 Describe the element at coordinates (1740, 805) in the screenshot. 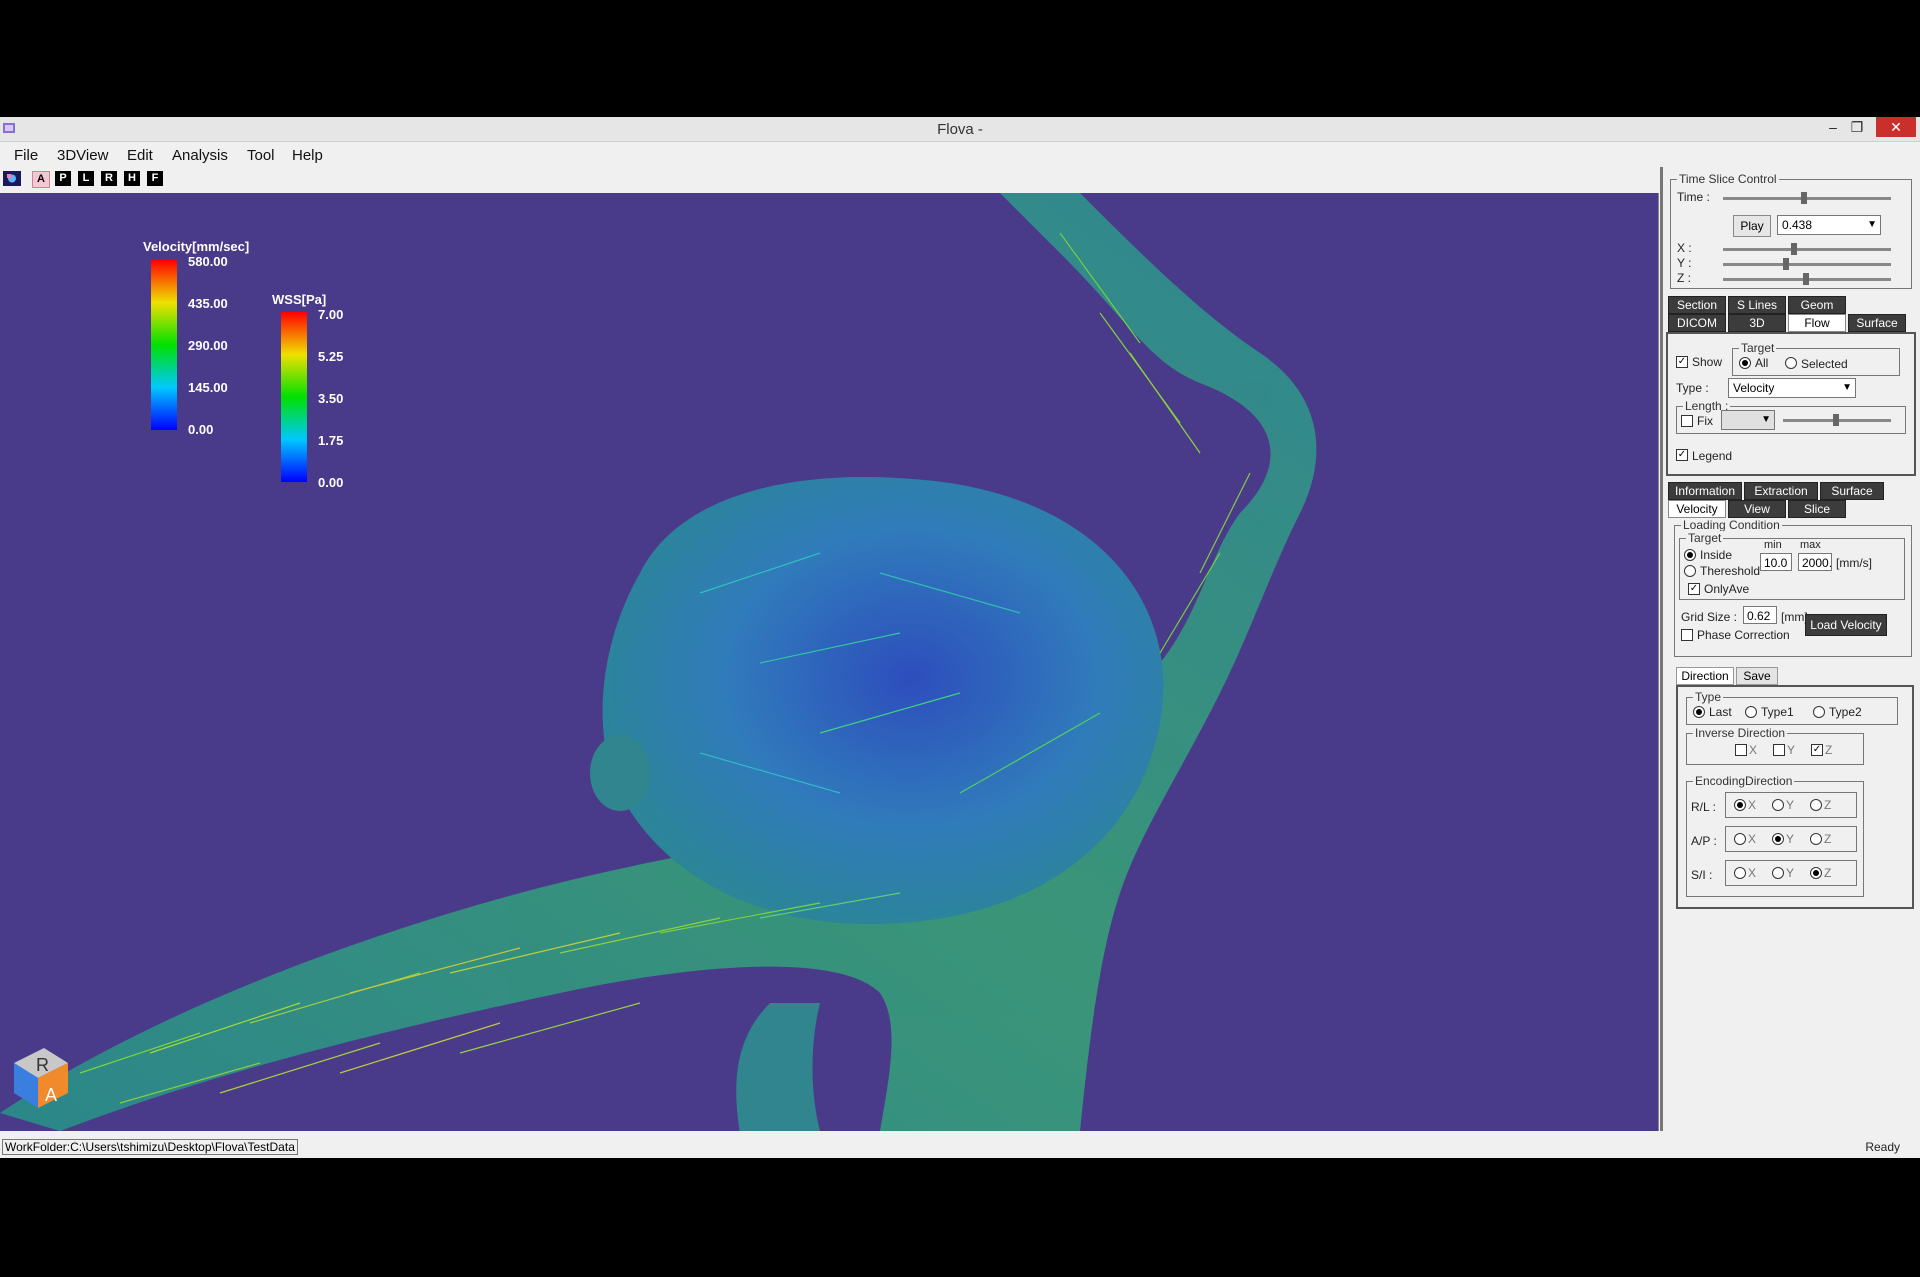

I see `rl-x-radio` at that location.